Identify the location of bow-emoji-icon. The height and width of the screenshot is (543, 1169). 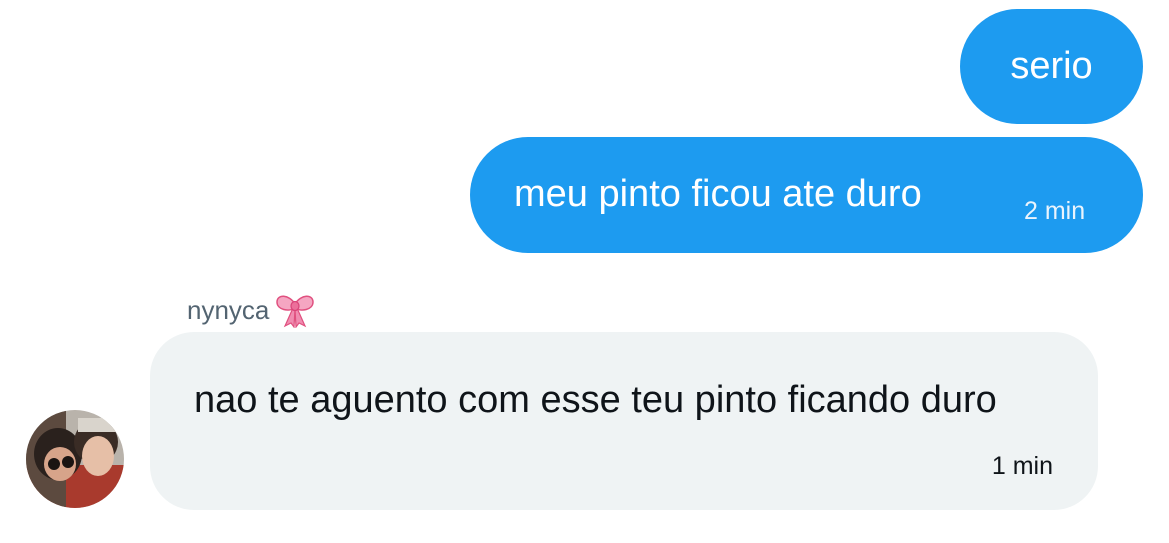
(295, 310).